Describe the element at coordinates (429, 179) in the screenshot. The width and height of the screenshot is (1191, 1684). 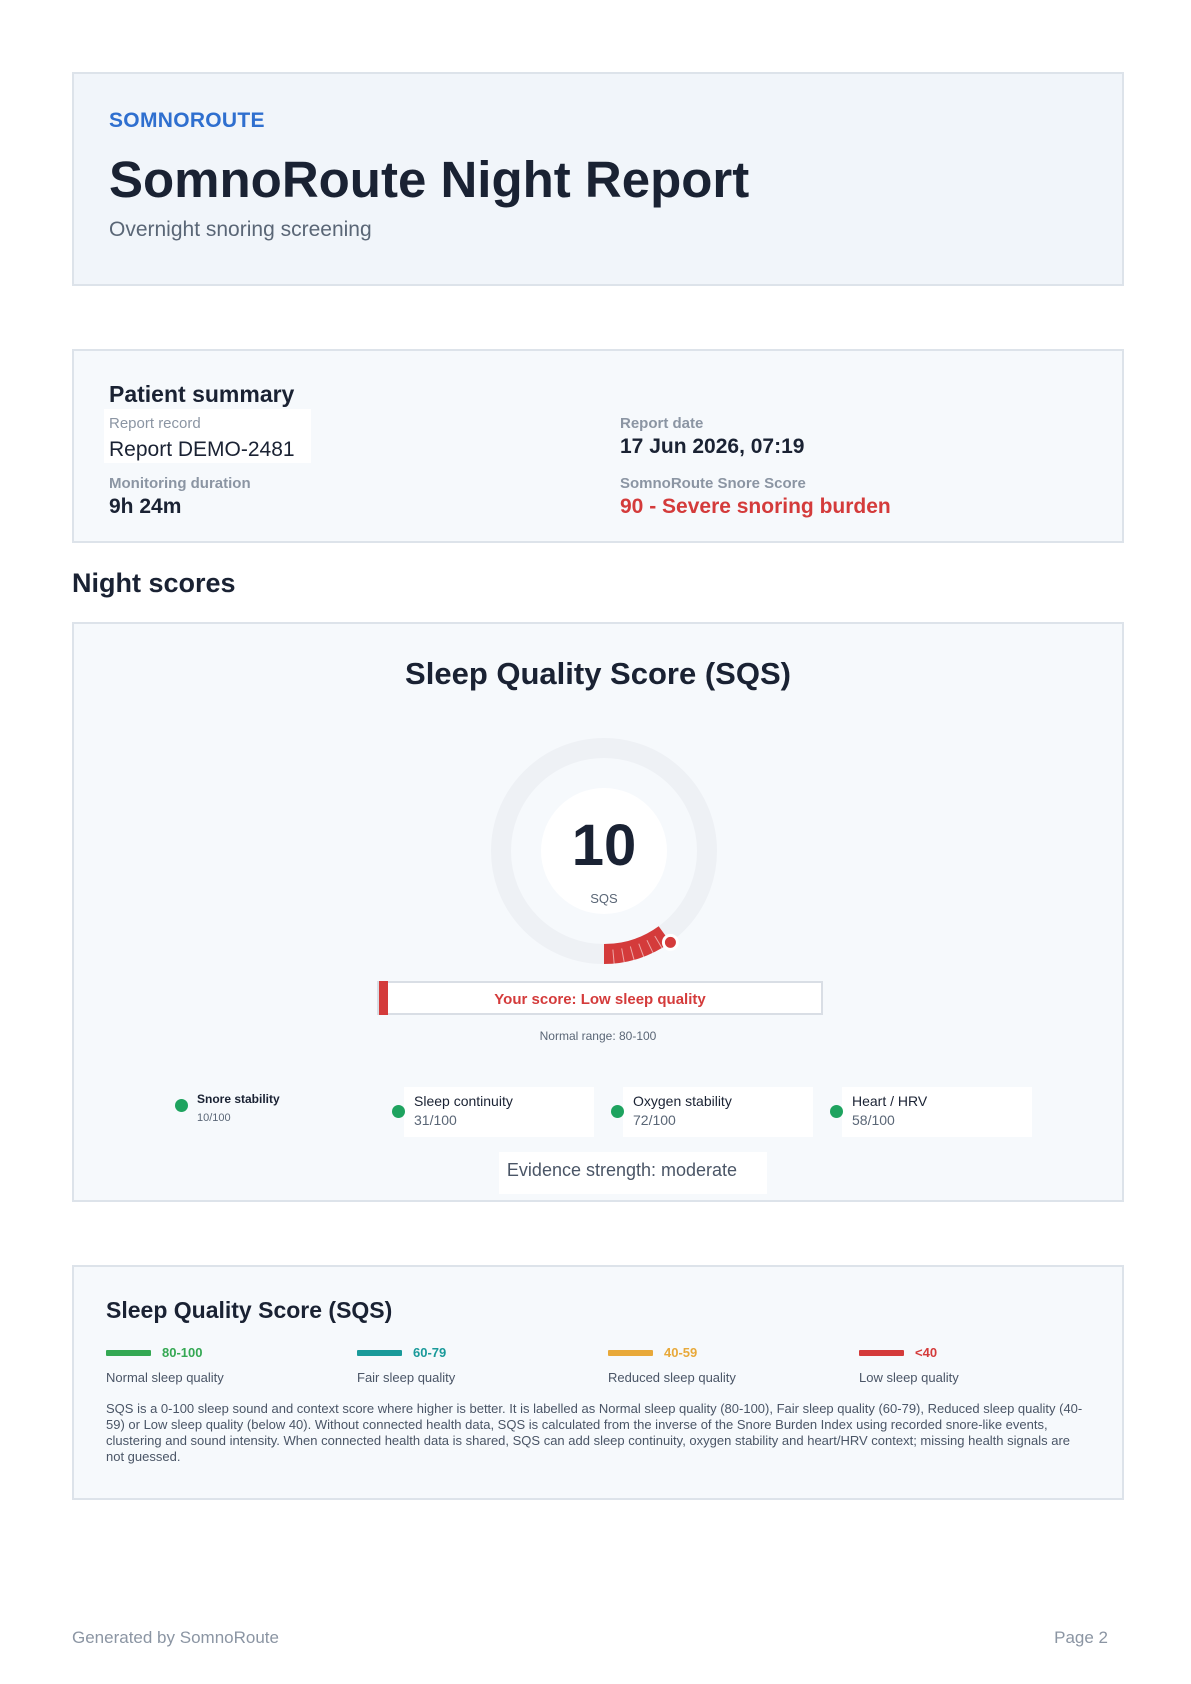
I see `report-title: SomnoRoute Night Report` at that location.